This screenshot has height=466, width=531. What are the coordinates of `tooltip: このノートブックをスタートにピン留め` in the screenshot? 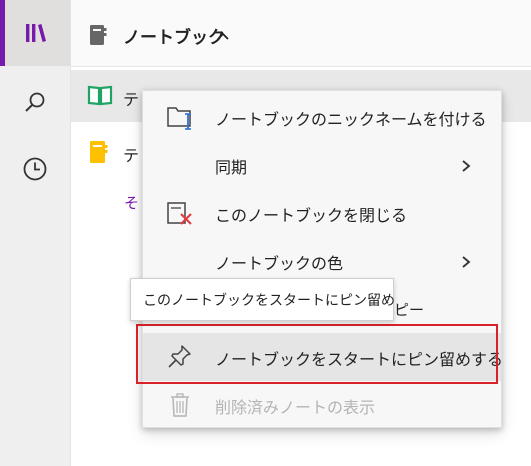 It's located at (262, 299).